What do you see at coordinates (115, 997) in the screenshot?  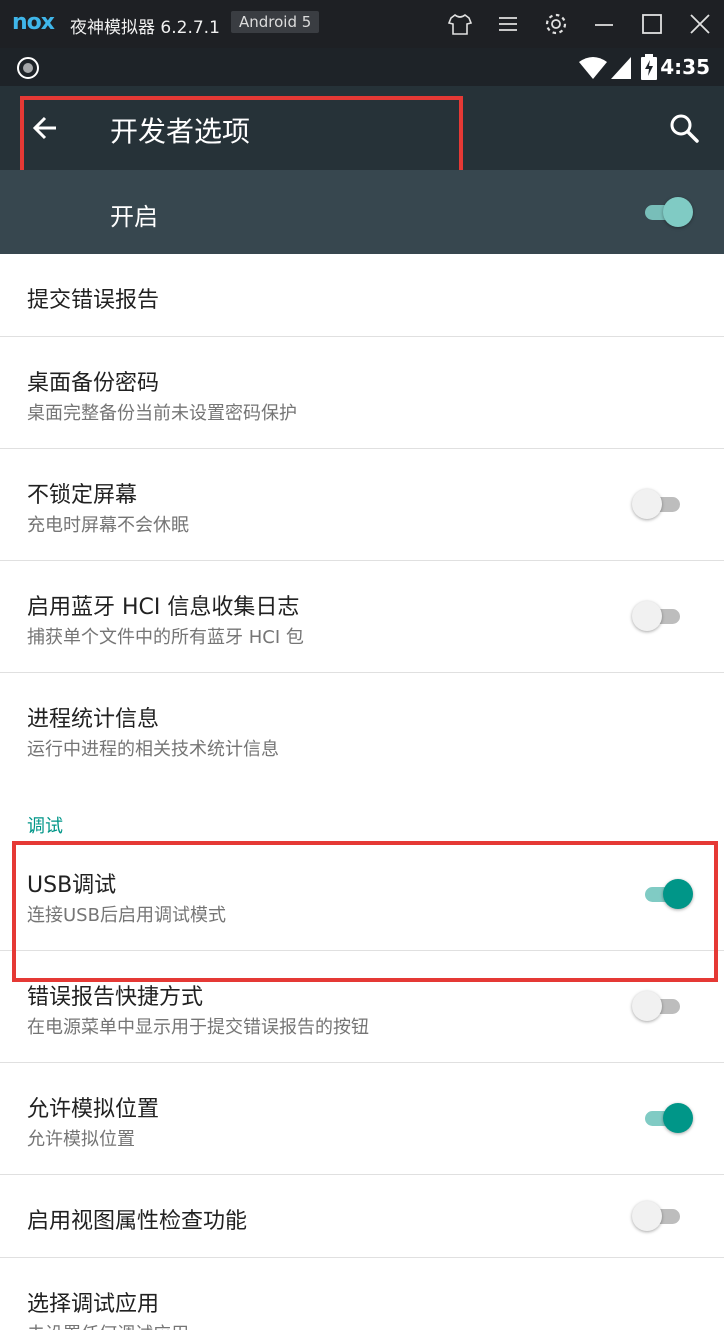 I see `setting-title: 错误报告快捷方式` at bounding box center [115, 997].